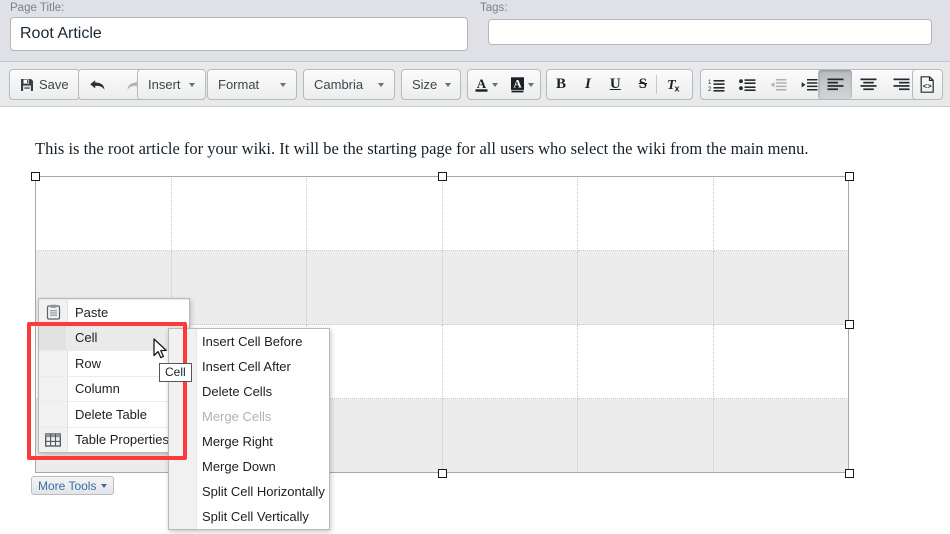 The image size is (950, 534). Describe the element at coordinates (53, 312) in the screenshot. I see `clipboard-icon` at that location.